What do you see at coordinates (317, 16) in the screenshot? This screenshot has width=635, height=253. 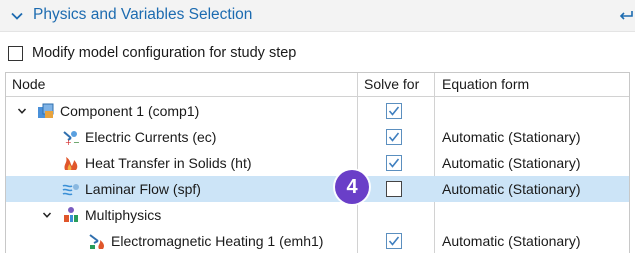 I see `section-header: Physics and Variables Selection` at bounding box center [317, 16].